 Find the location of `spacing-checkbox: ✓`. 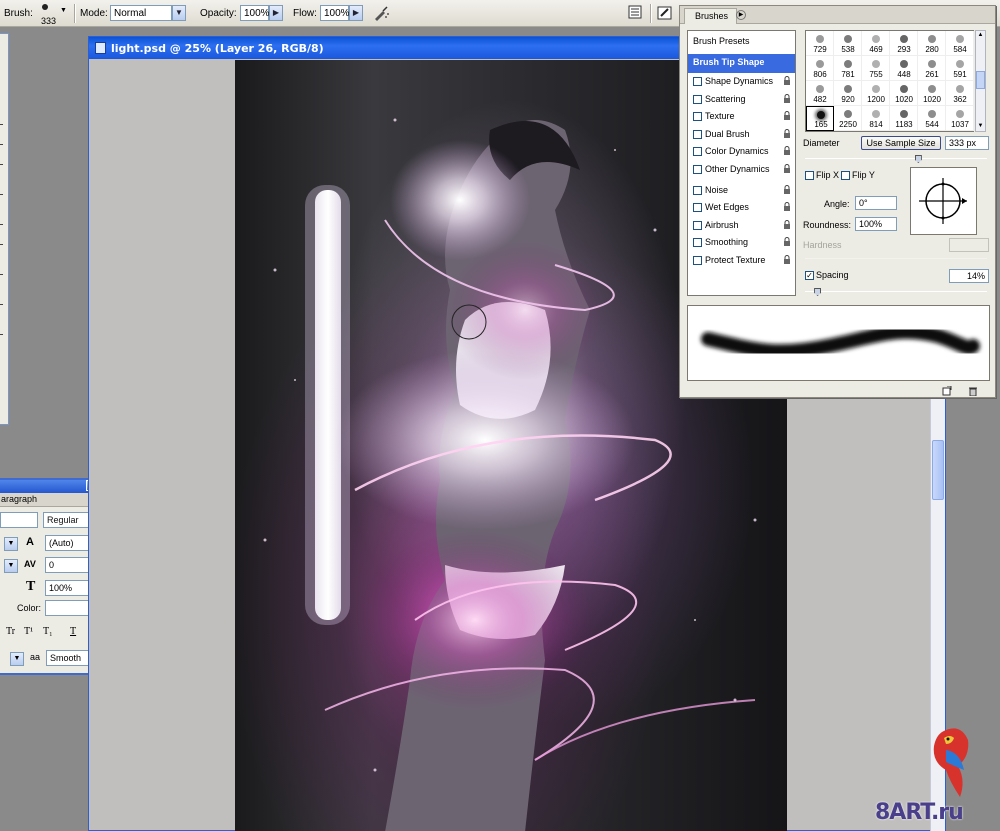

spacing-checkbox: ✓ is located at coordinates (809, 275).